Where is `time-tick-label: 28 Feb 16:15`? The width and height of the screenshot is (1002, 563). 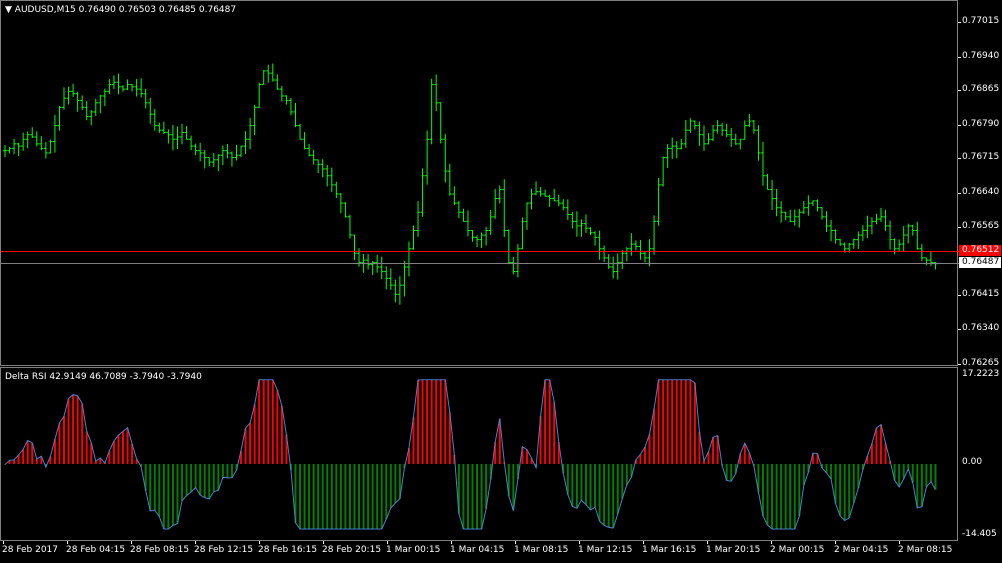 time-tick-label: 28 Feb 16:15 is located at coordinates (288, 550).